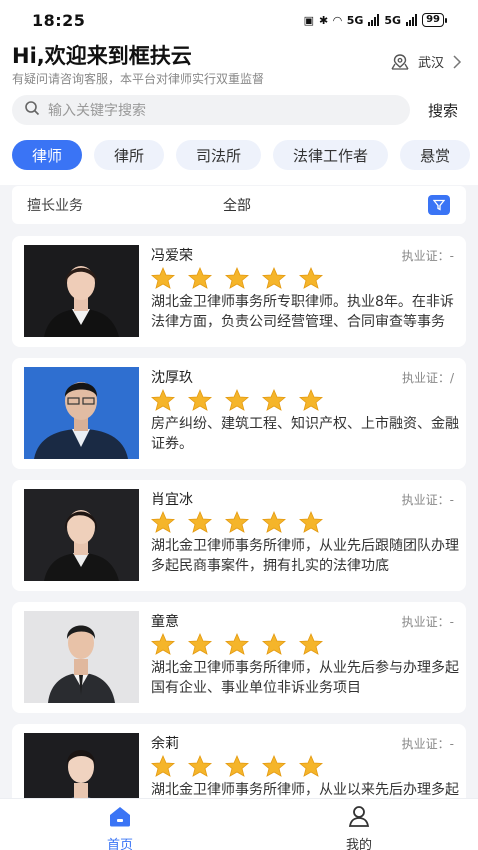 The image size is (478, 850). Describe the element at coordinates (172, 500) in the screenshot. I see `lawyer-name: 肖宜冰` at that location.